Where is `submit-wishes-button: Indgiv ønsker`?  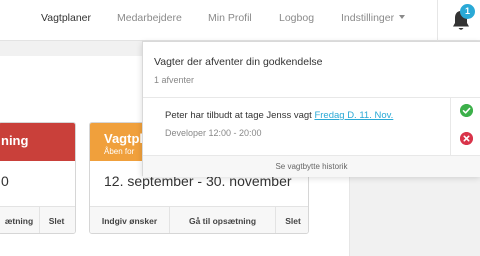 submit-wishes-button: Indgiv ønsker is located at coordinates (130, 220).